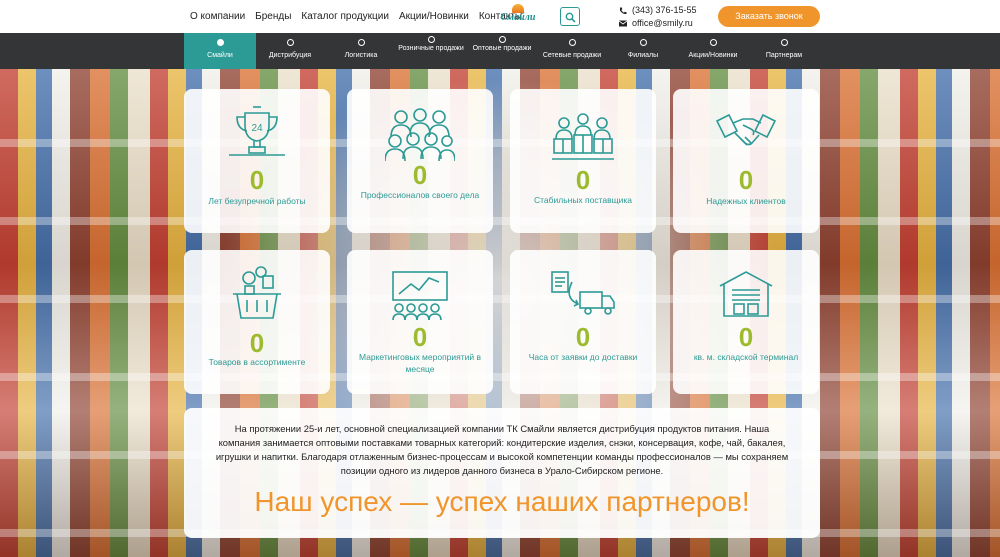 Image resolution: width=1000 pixels, height=557 pixels. What do you see at coordinates (572, 51) in the screenshot?
I see `tab-chain-sales: Сетевые продажи` at bounding box center [572, 51].